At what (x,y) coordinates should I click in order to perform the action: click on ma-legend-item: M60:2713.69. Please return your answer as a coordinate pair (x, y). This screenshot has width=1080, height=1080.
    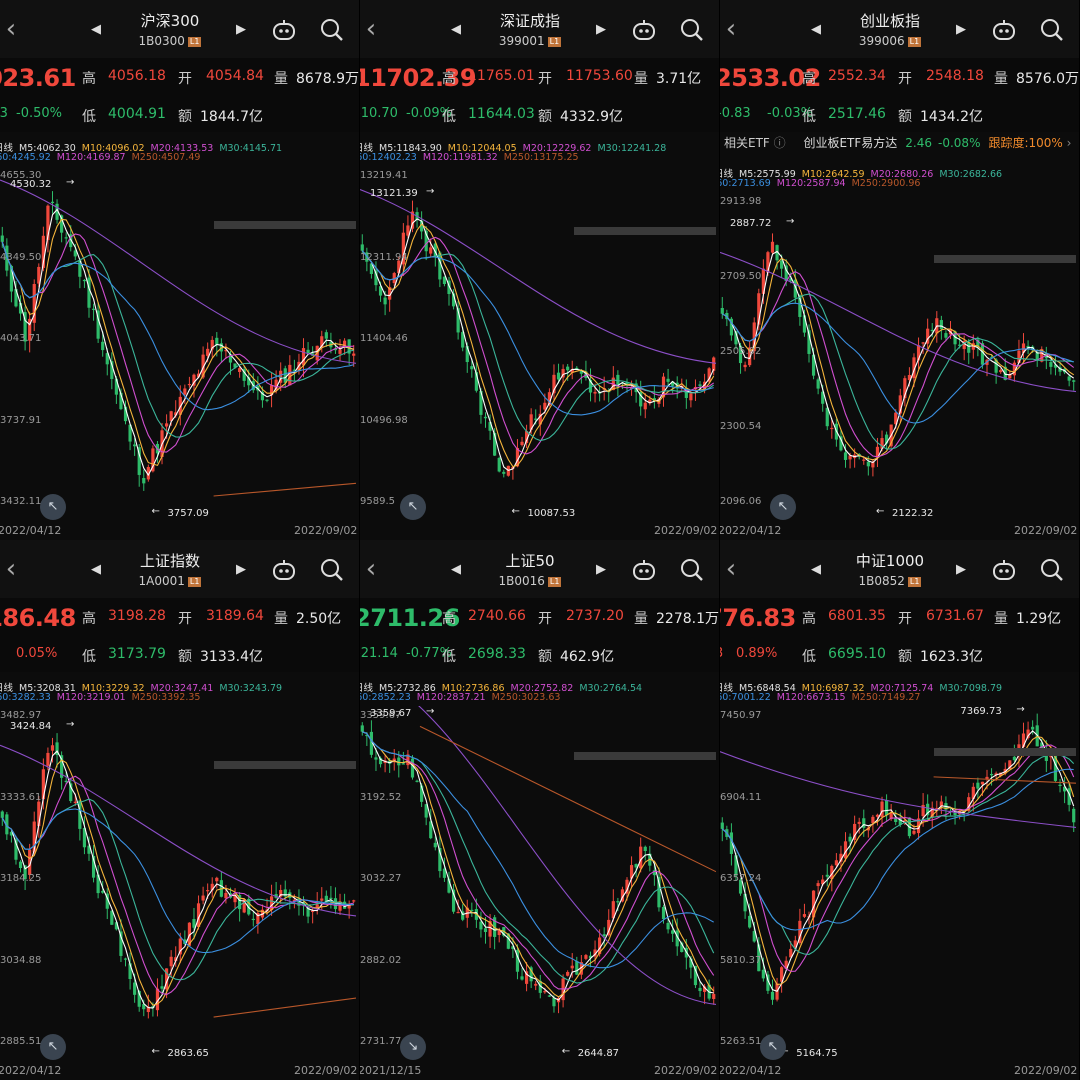
    Looking at the image, I should click on (745, 183).